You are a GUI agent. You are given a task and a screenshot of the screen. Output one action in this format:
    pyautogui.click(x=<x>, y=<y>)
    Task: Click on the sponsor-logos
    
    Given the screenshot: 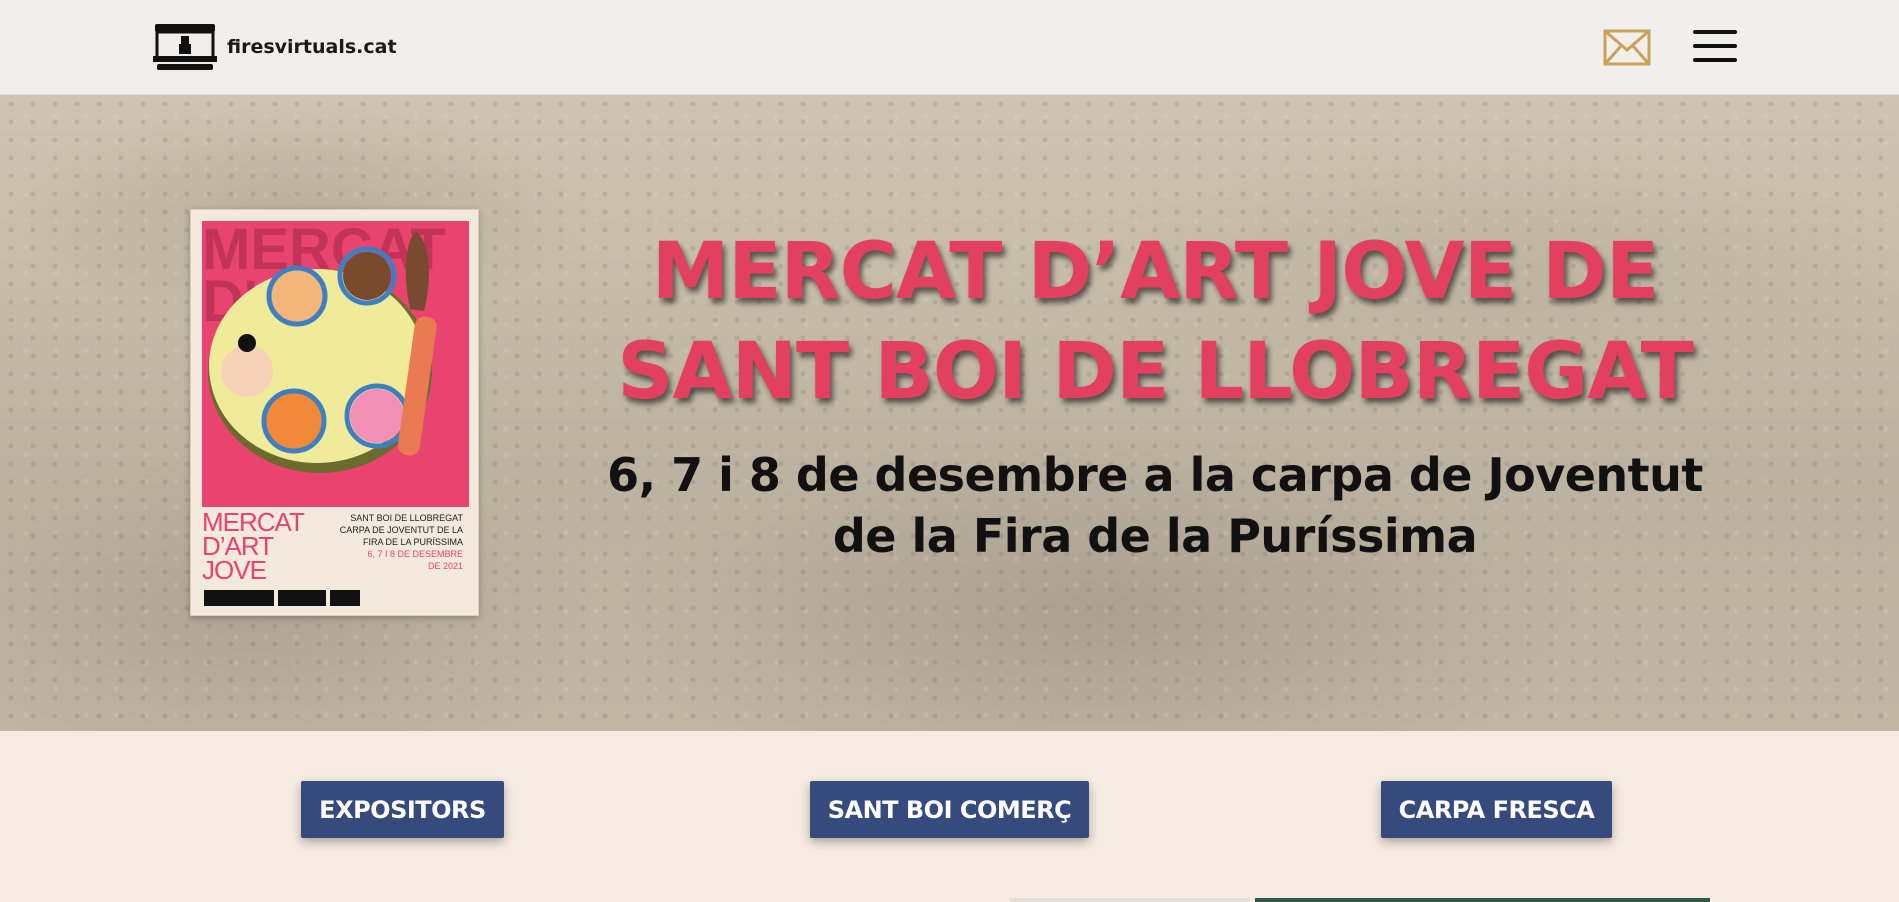 What is the action you would take?
    pyautogui.click(x=286, y=598)
    